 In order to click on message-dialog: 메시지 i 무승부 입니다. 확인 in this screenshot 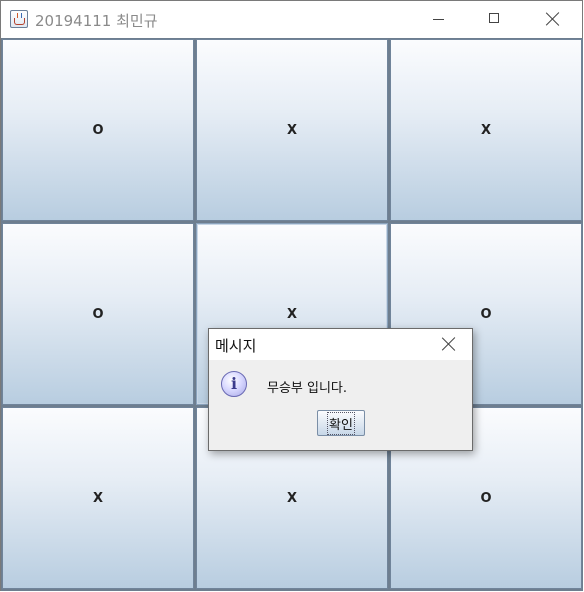, I will do `click(340, 389)`.